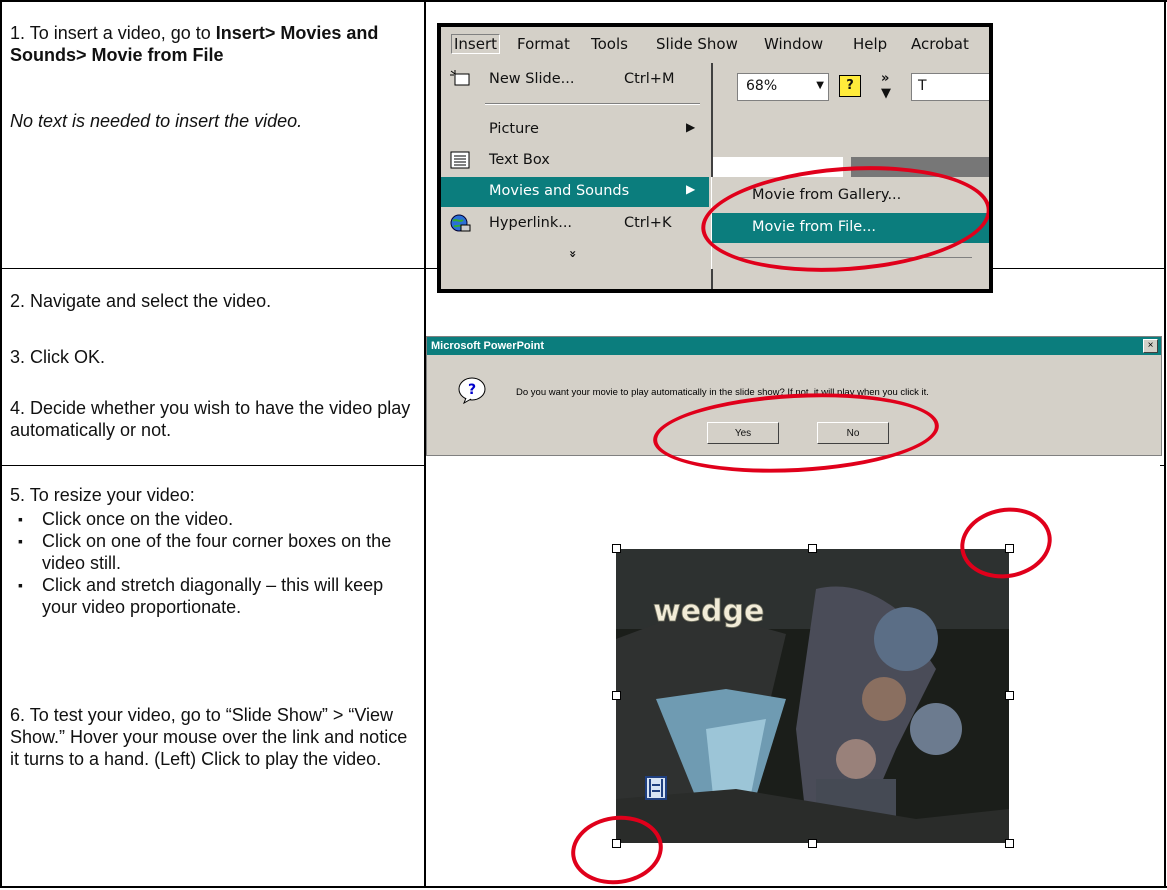 Image resolution: width=1167 pixels, height=890 pixels. What do you see at coordinates (812, 843) in the screenshot?
I see `resize-handle-bottom` at bounding box center [812, 843].